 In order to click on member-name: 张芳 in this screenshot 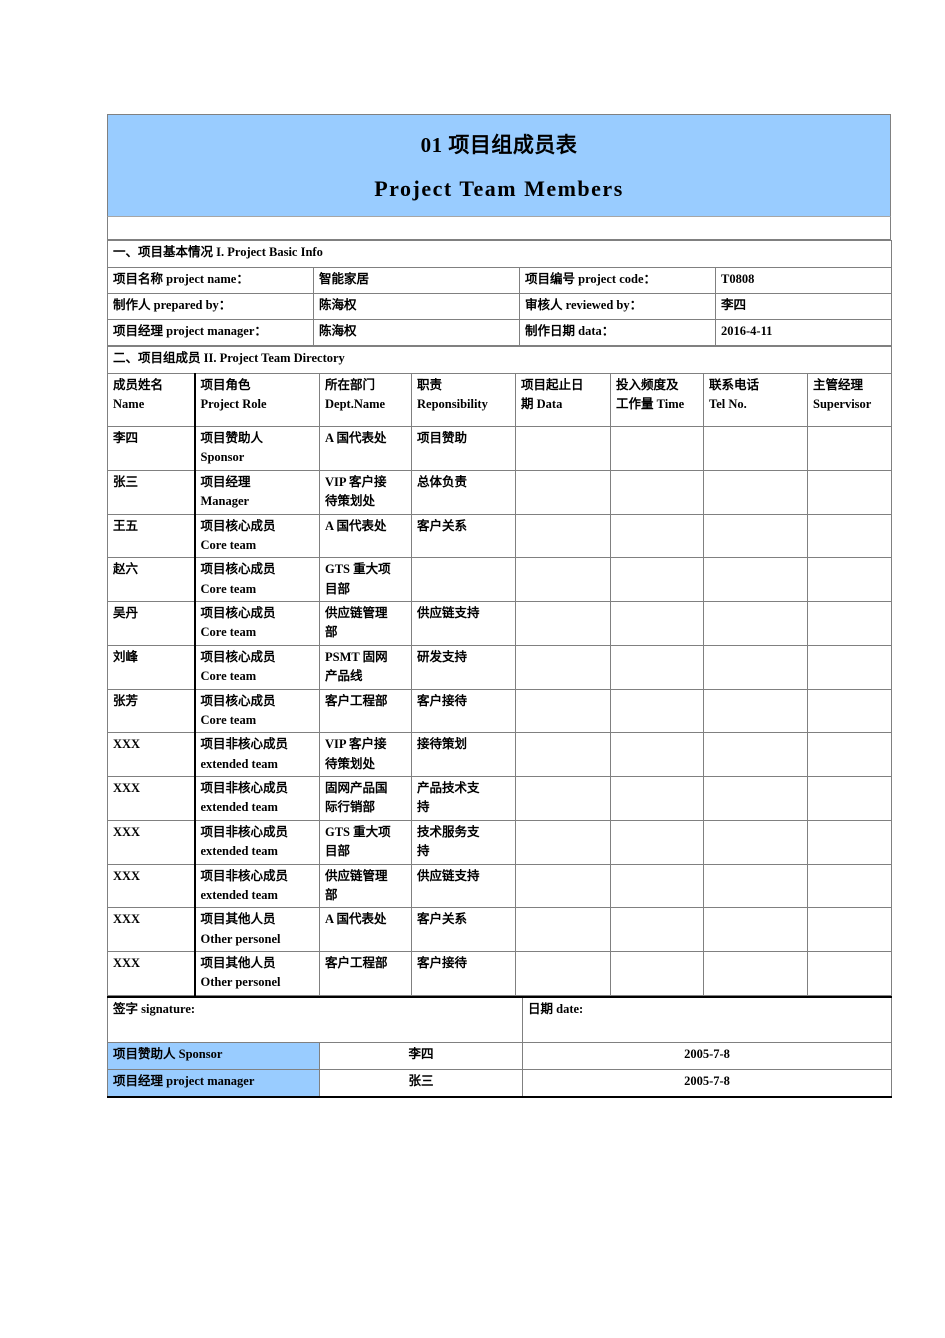, I will do `click(151, 711)`.